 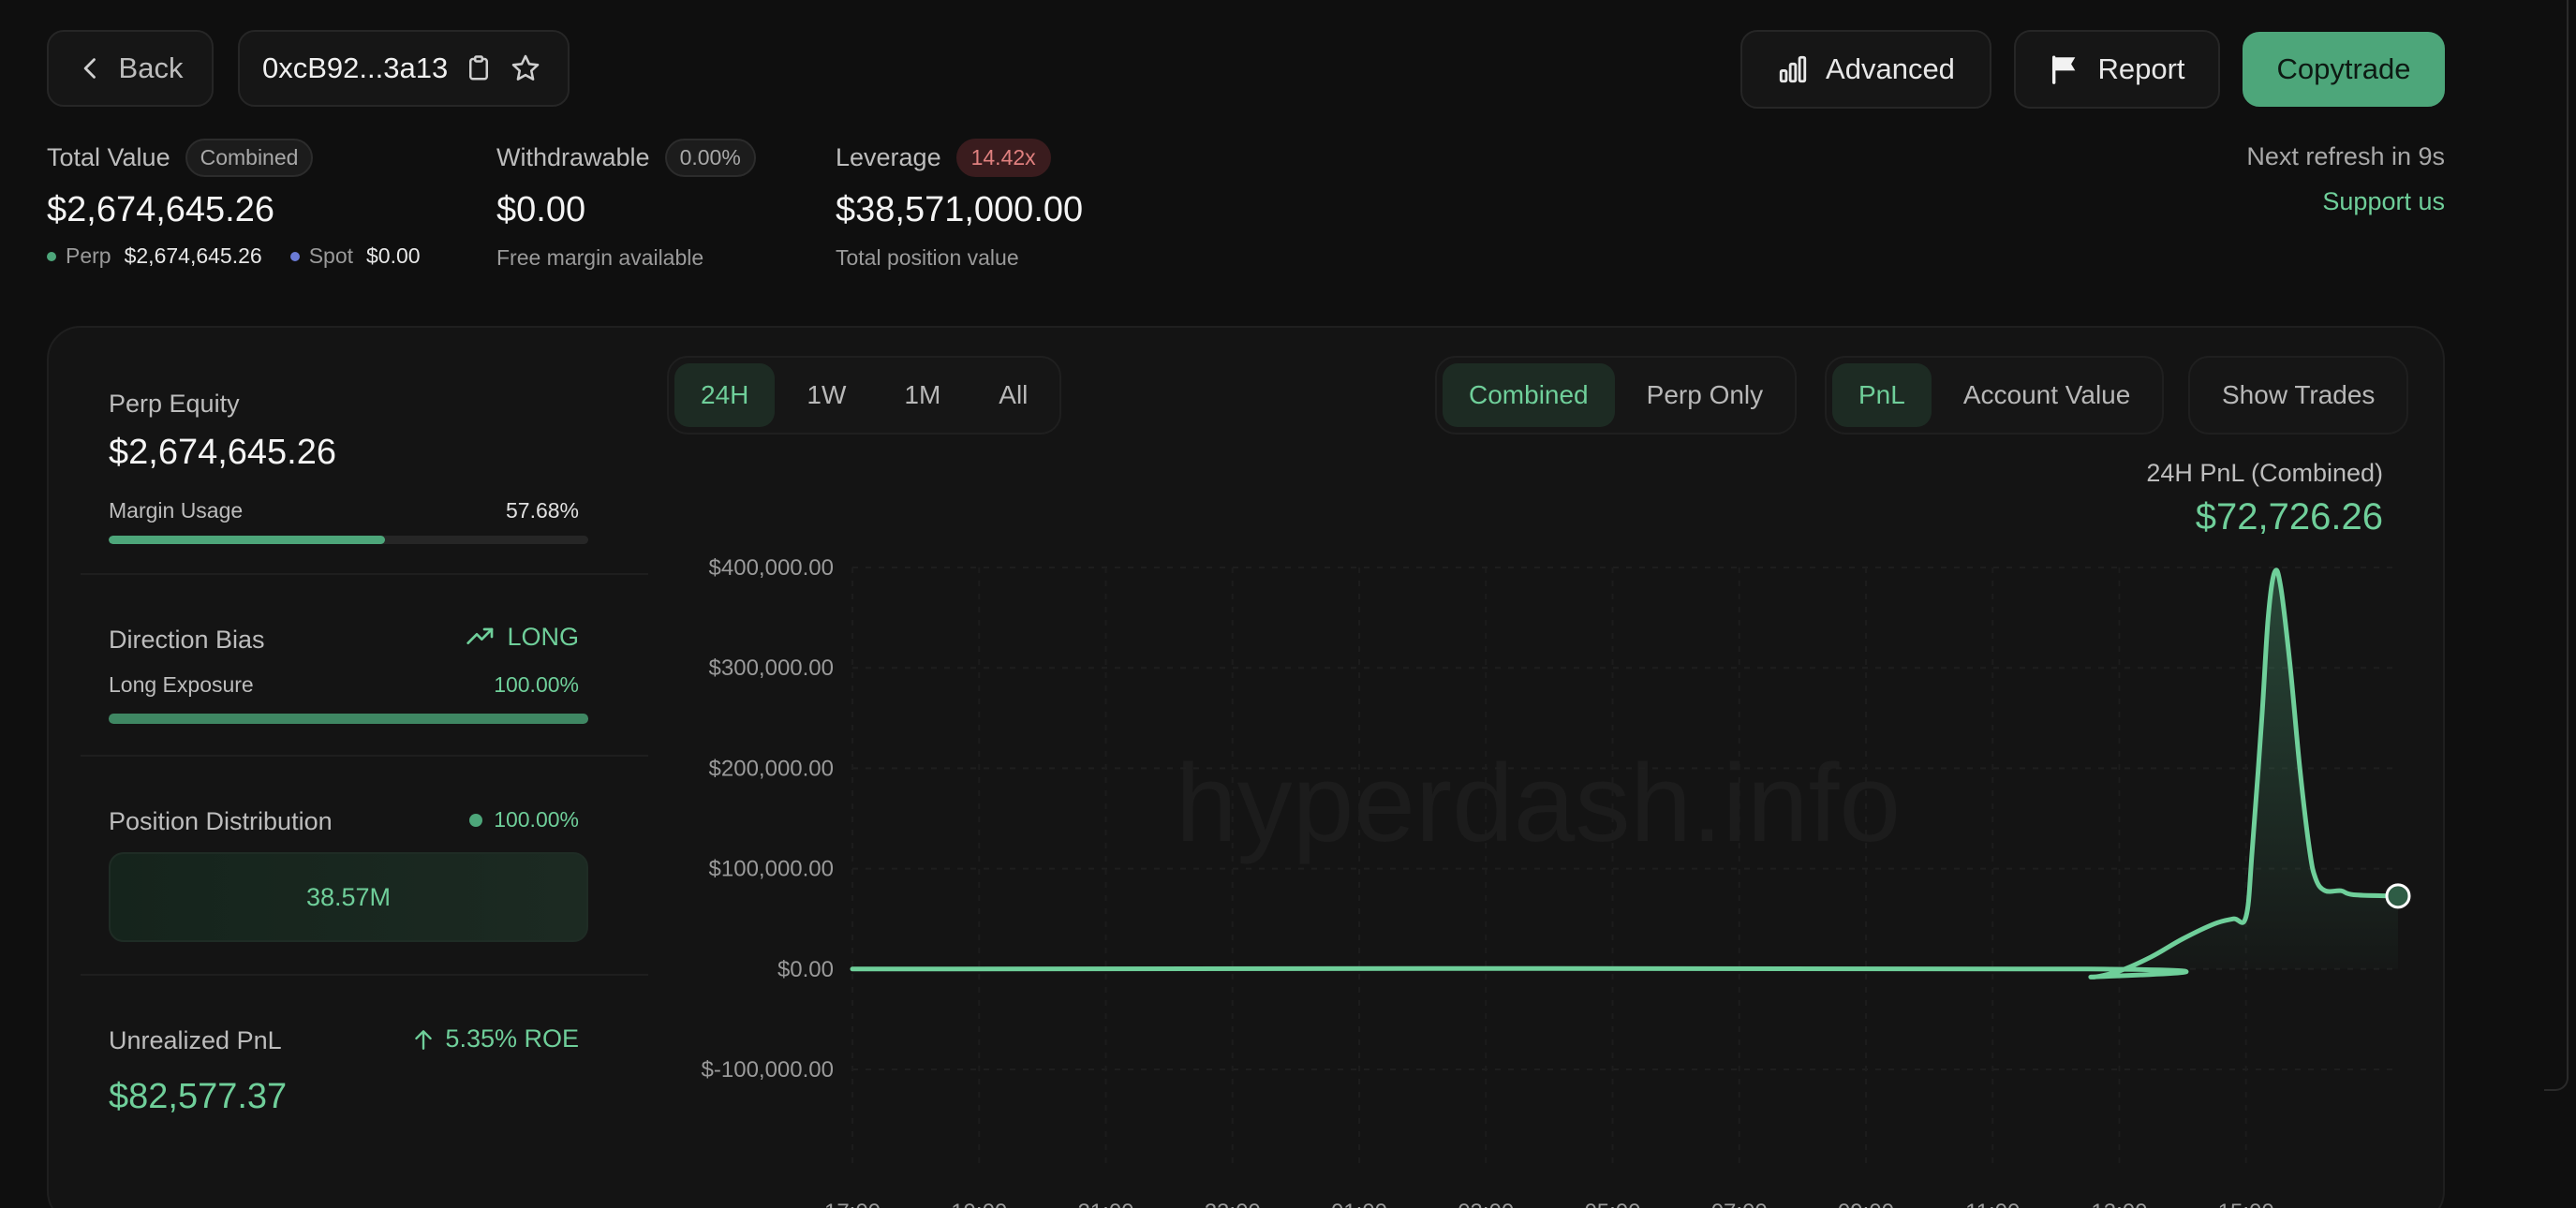 I want to click on address-chip: 0xcB92...3a13, so click(x=404, y=69).